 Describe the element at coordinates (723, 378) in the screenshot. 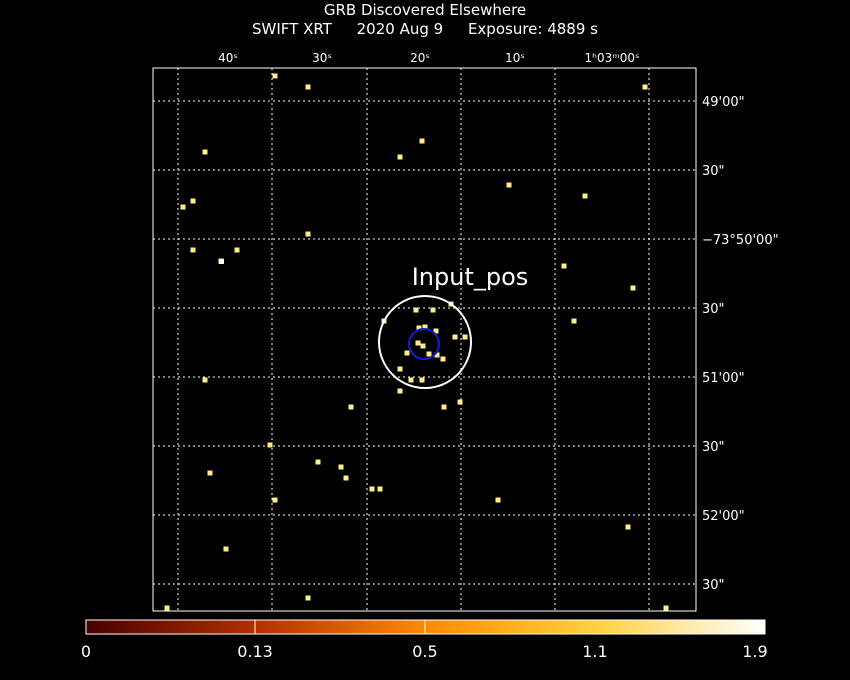

I see `dec-tick-label: 51'00"` at that location.